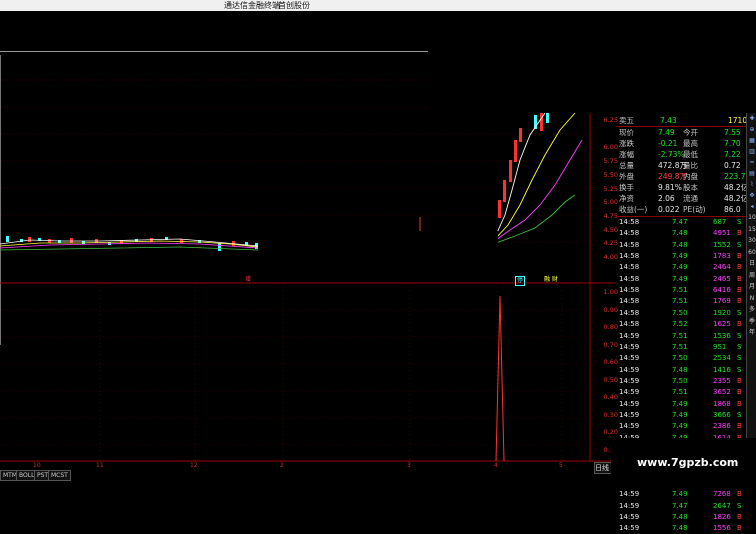  What do you see at coordinates (751, 206) in the screenshot?
I see `arrow-left-icon: ◂` at bounding box center [751, 206].